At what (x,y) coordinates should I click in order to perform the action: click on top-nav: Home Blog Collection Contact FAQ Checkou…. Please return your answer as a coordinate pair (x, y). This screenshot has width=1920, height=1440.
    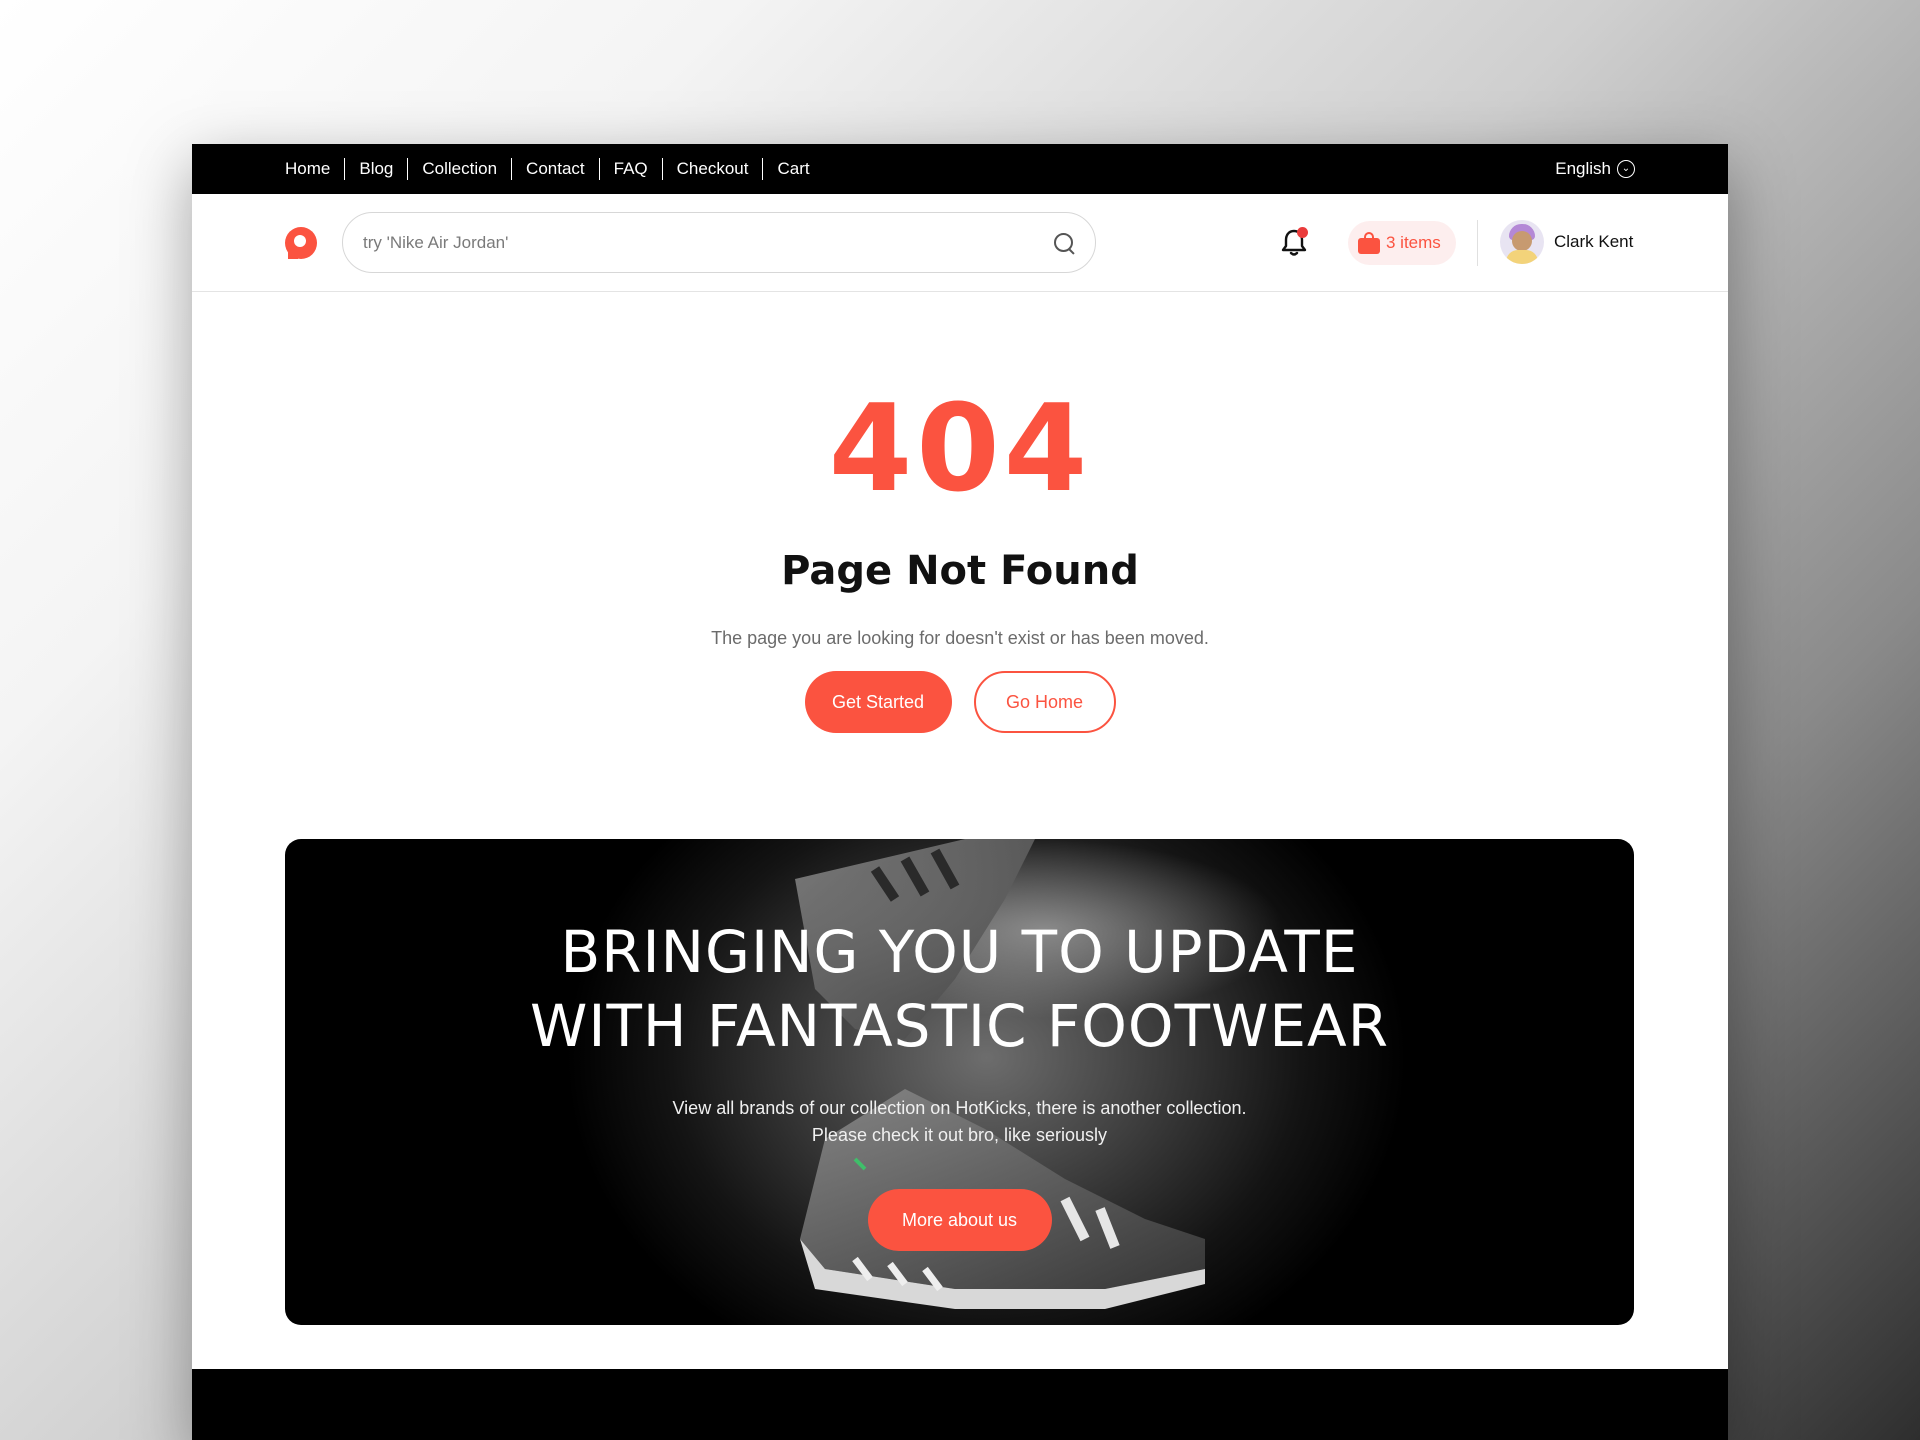
    Looking at the image, I should click on (960, 169).